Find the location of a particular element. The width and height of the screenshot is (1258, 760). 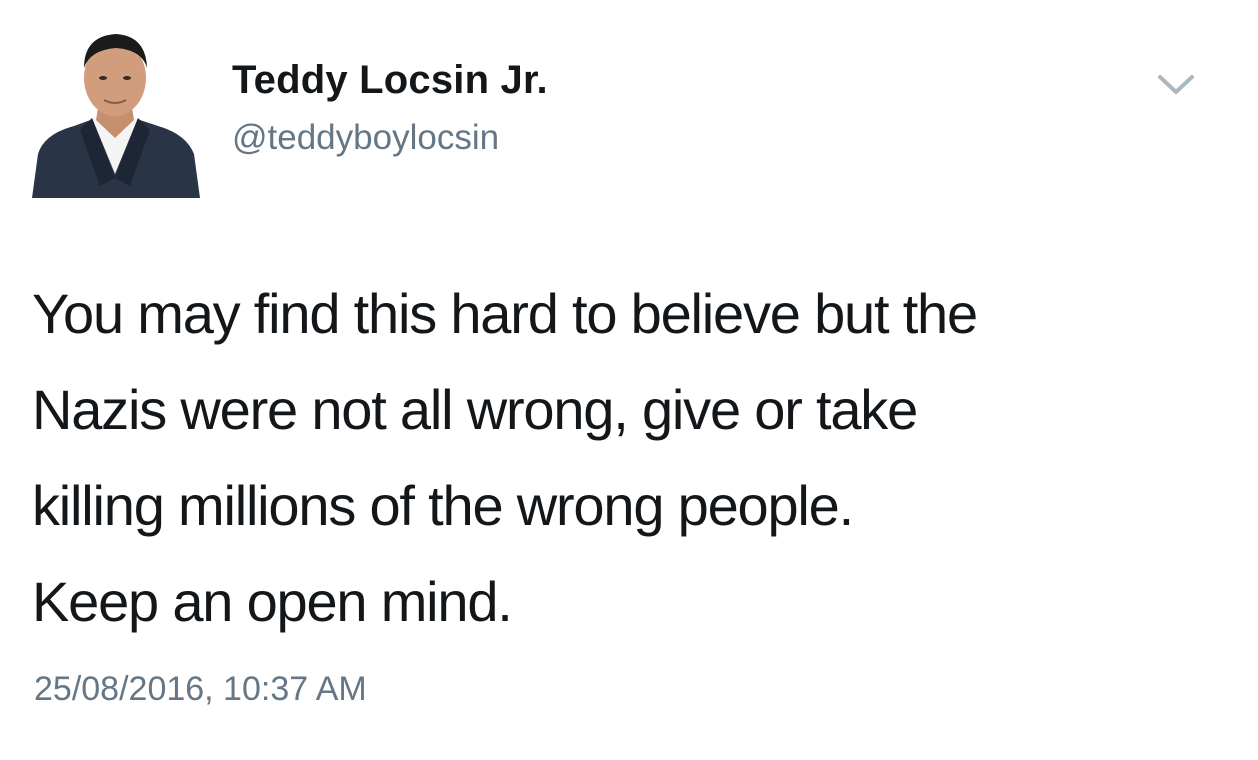

tweet-text-line: Keep an open mind. is located at coordinates (272, 601).